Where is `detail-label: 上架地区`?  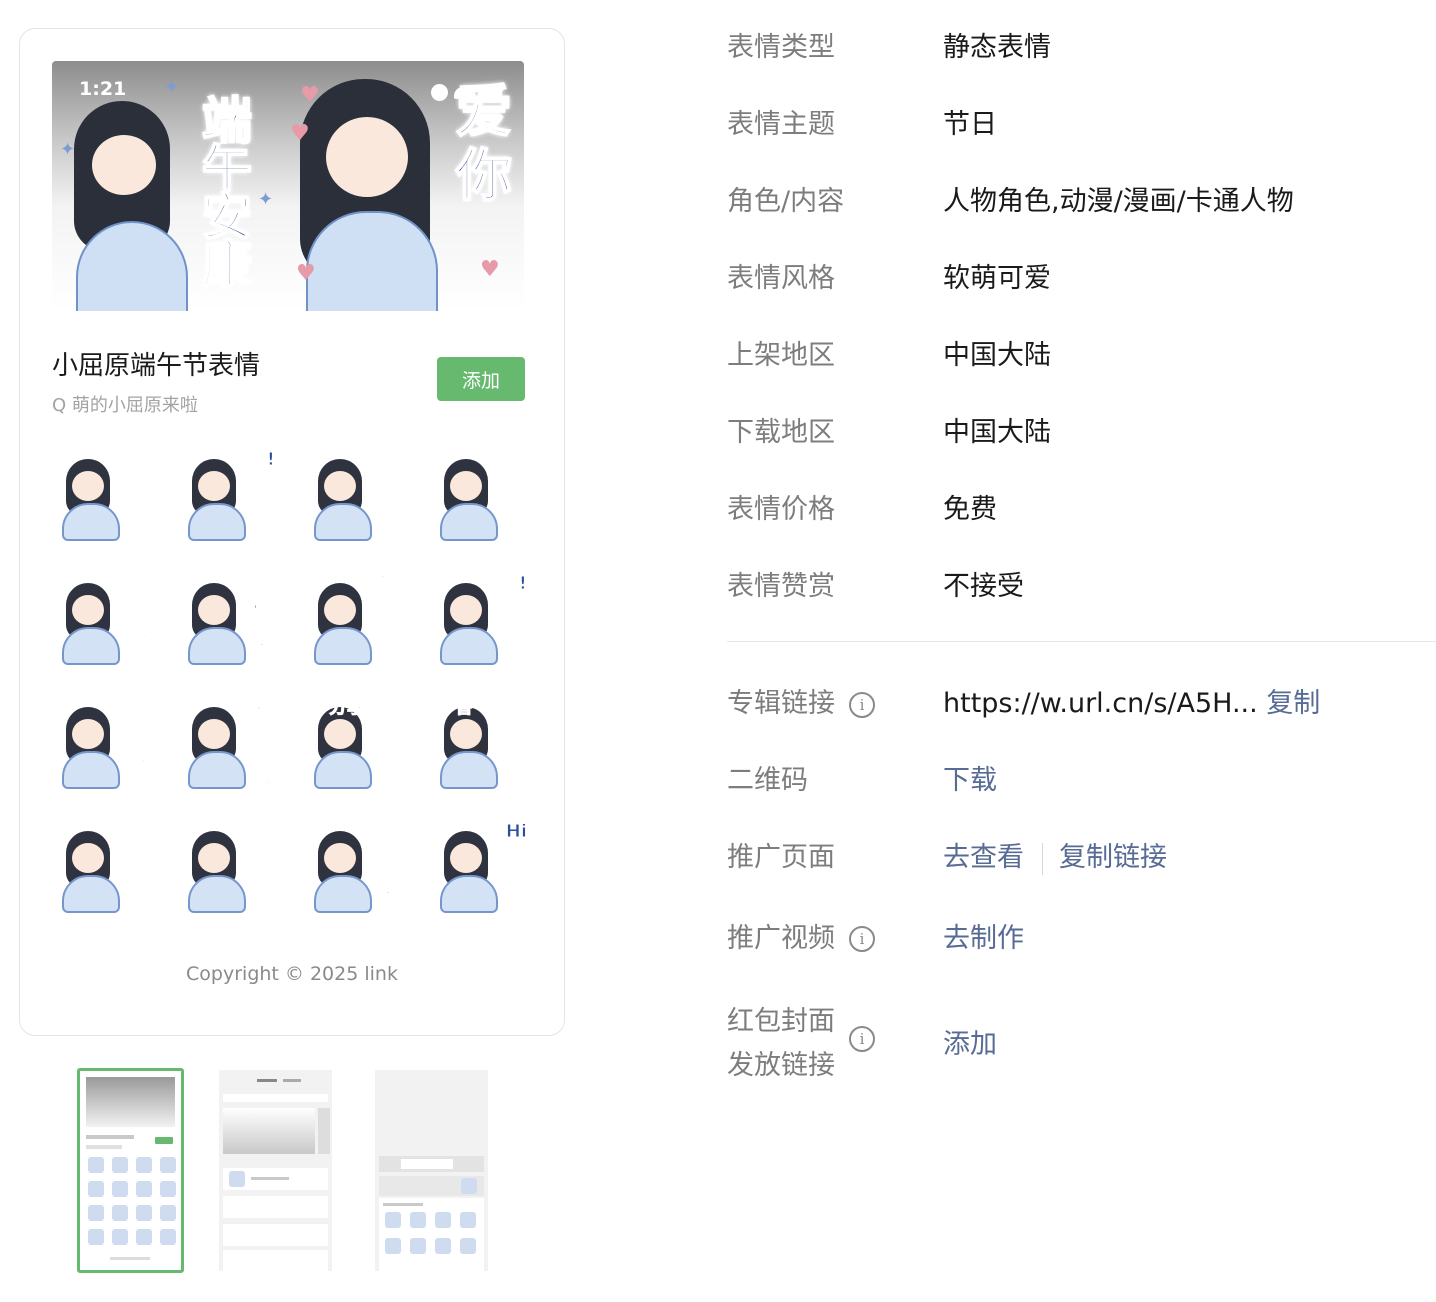 detail-label: 上架地区 is located at coordinates (781, 355).